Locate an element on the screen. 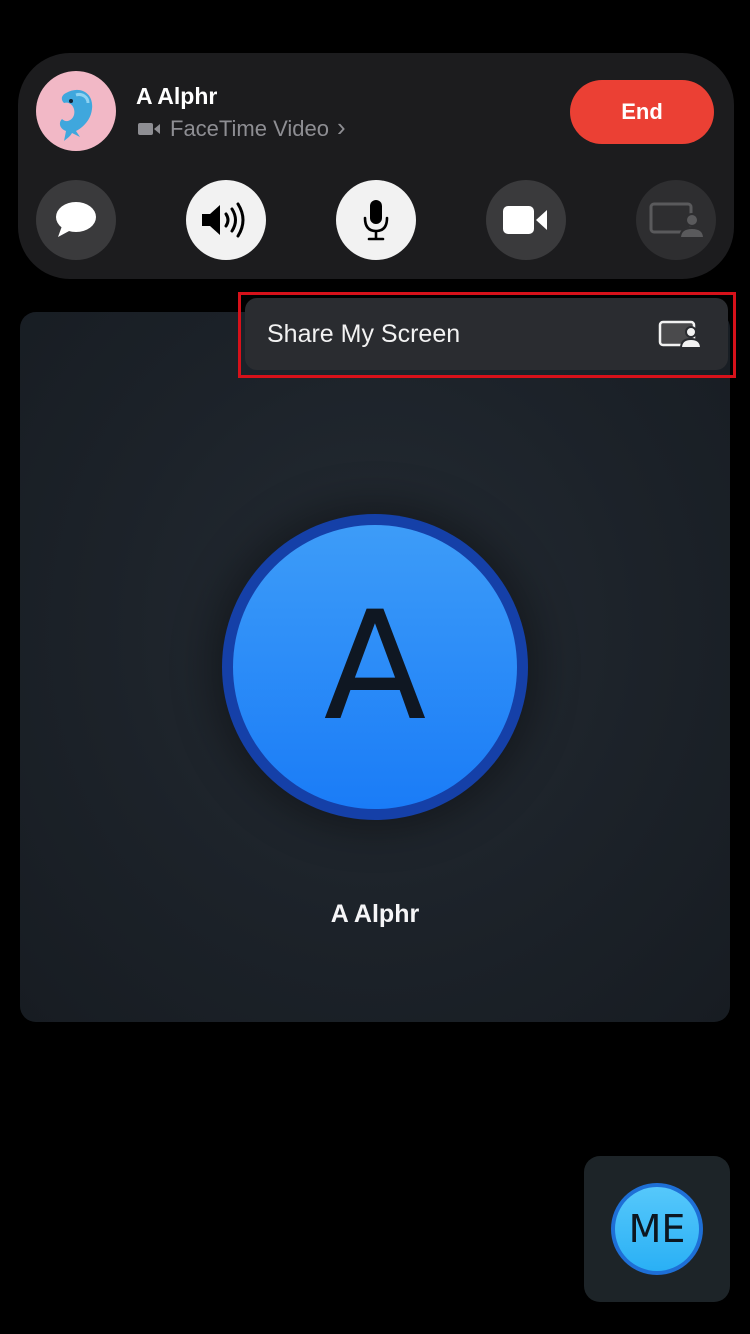 Image resolution: width=750 pixels, height=1334 pixels. microphone-icon is located at coordinates (376, 220).